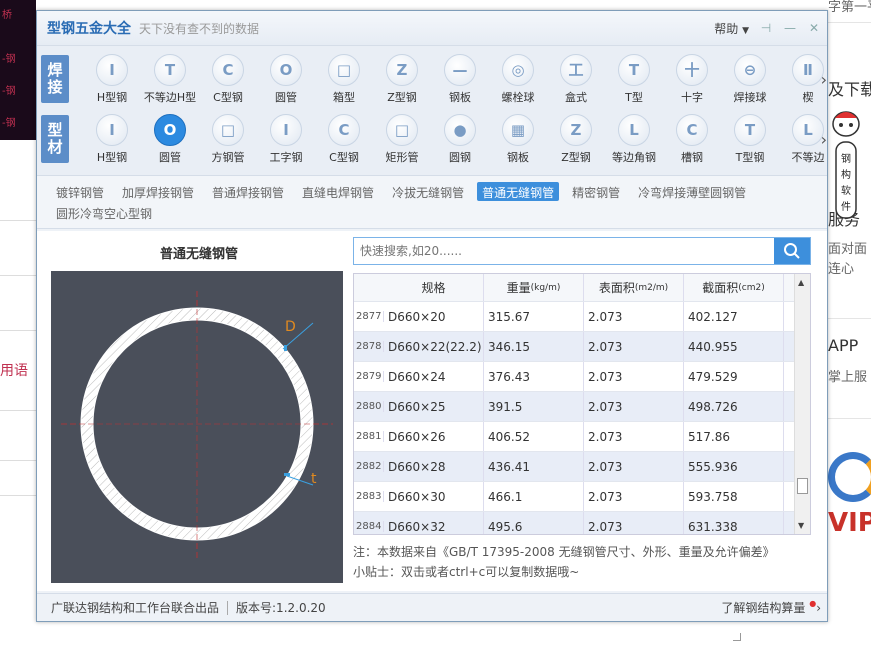 The width and height of the screenshot is (871, 650). Describe the element at coordinates (432, 28) in the screenshot. I see `title-bar: 型钢五金大全 天下没有查不到的数据 帮助 ▼ ⊣ — ✕` at that location.